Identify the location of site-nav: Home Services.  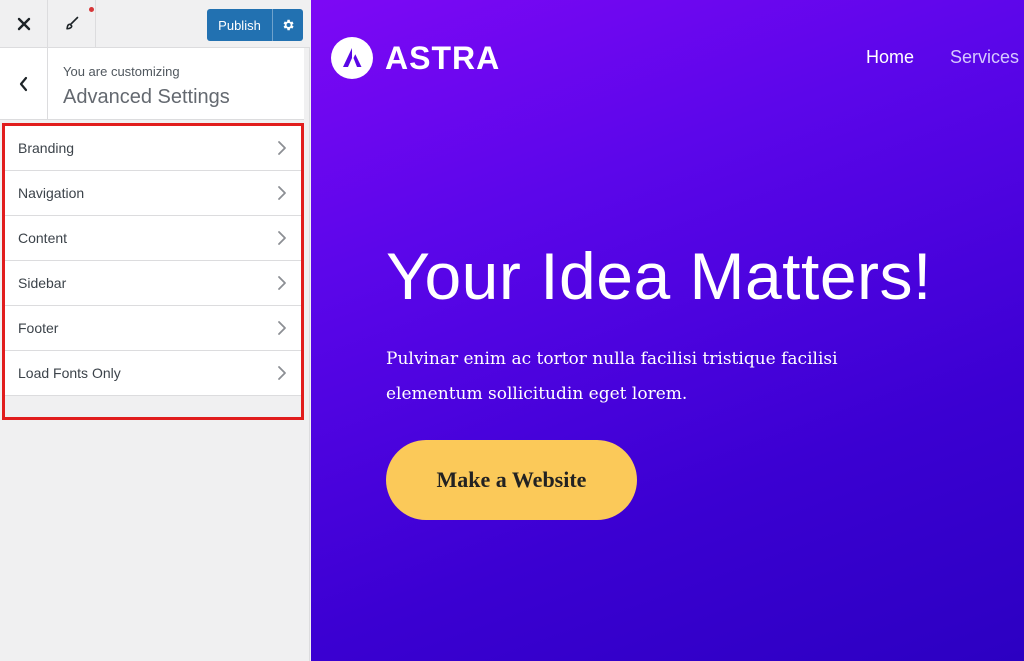
(942, 57).